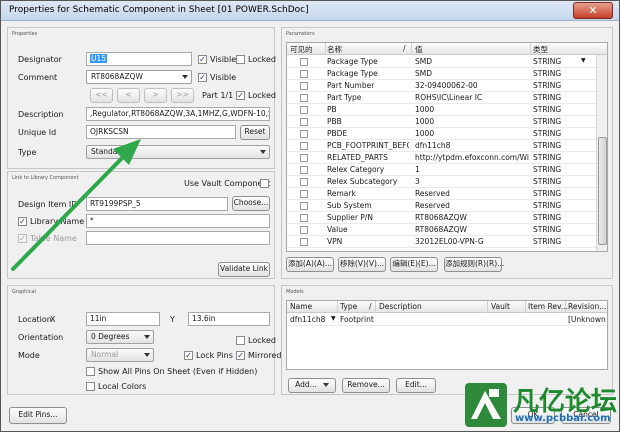  I want to click on param-value: ROHS\IC\Linear IC, so click(449, 97).